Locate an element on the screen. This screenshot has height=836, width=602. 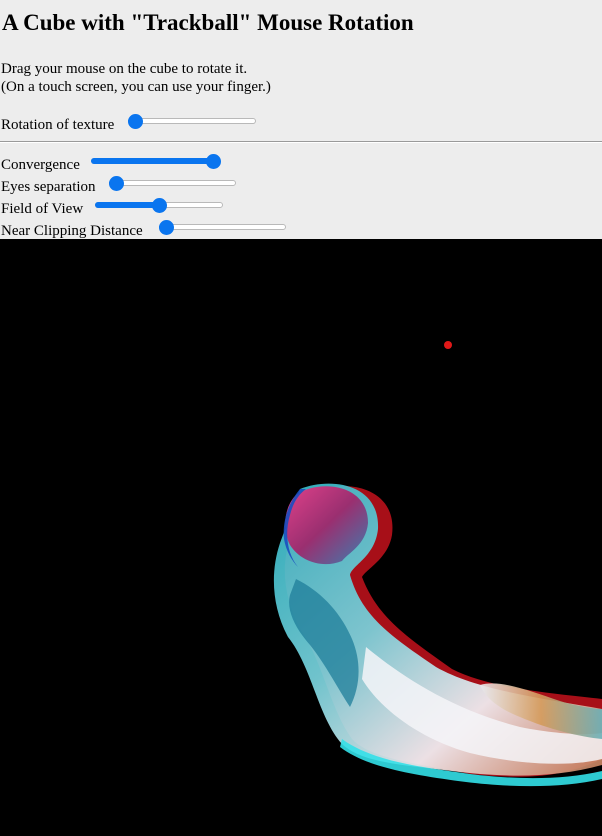
field-of-view-row: Field of View is located at coordinates (42, 208).